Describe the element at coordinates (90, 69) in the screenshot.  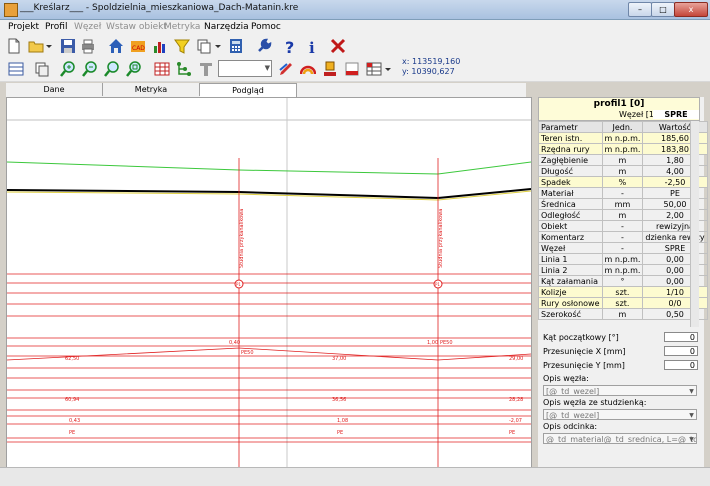
I see `zoom-out-icon` at that location.